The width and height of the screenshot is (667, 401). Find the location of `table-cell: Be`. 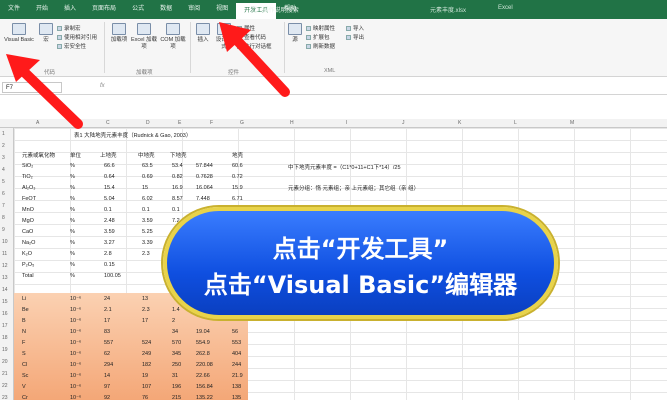

table-cell: Be is located at coordinates (25, 310).